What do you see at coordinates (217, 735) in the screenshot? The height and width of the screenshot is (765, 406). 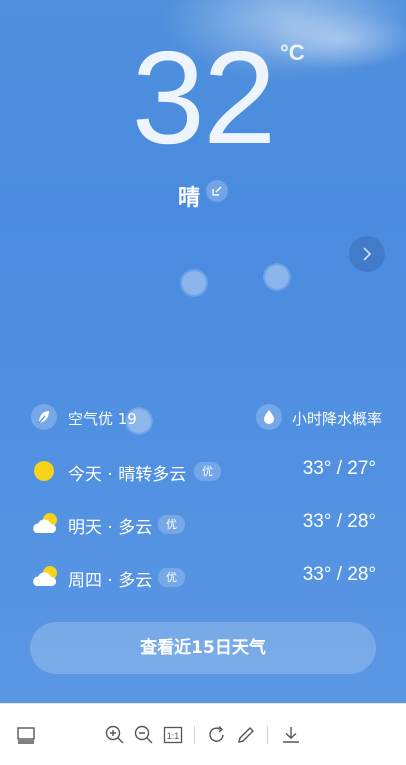 I see `rotate-icon` at bounding box center [217, 735].